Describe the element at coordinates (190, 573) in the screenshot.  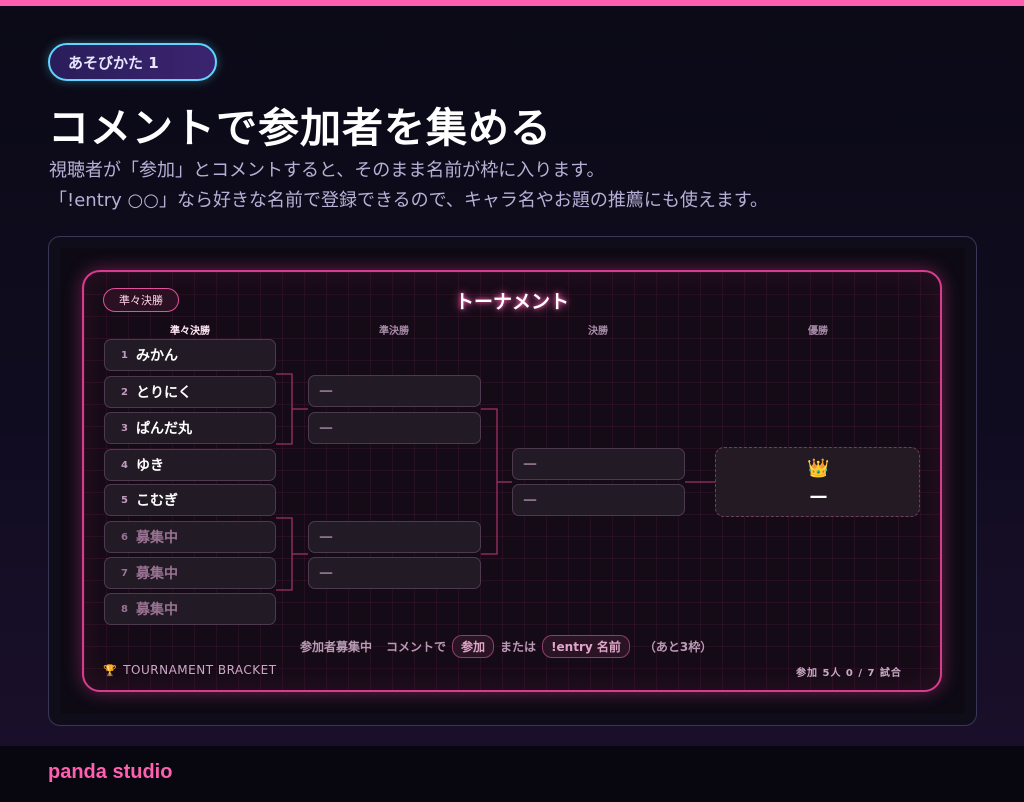
I see `quarter-slot-7: 7 募集中` at that location.